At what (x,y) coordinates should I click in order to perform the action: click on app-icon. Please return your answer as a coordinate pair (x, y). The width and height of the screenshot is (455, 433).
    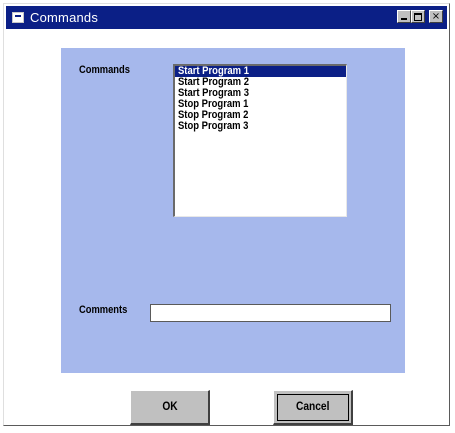
    Looking at the image, I should click on (18, 17).